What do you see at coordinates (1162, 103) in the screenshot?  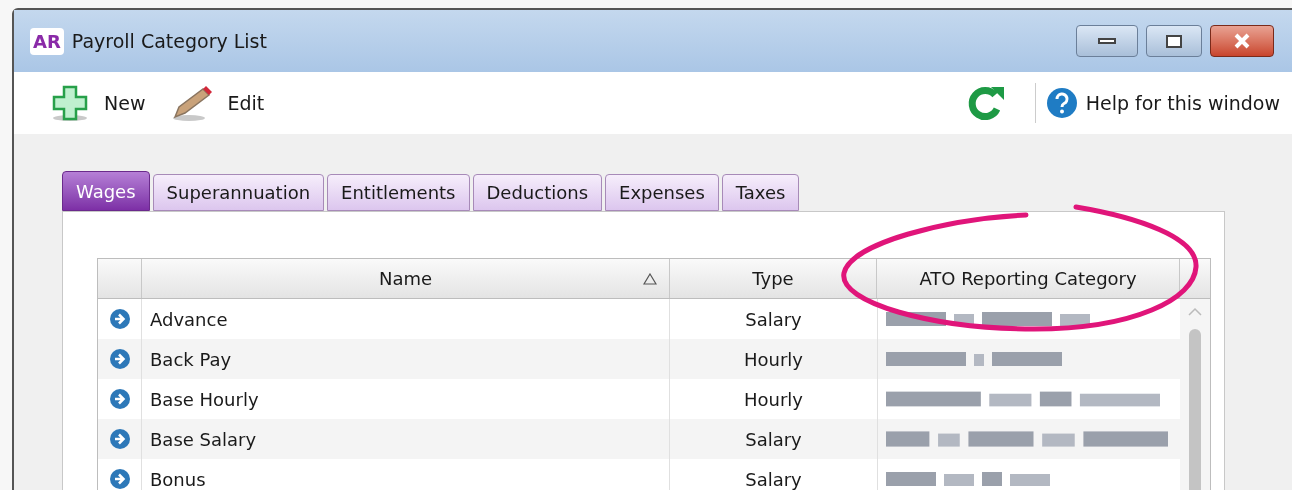 I see `help-button: Help for this window` at bounding box center [1162, 103].